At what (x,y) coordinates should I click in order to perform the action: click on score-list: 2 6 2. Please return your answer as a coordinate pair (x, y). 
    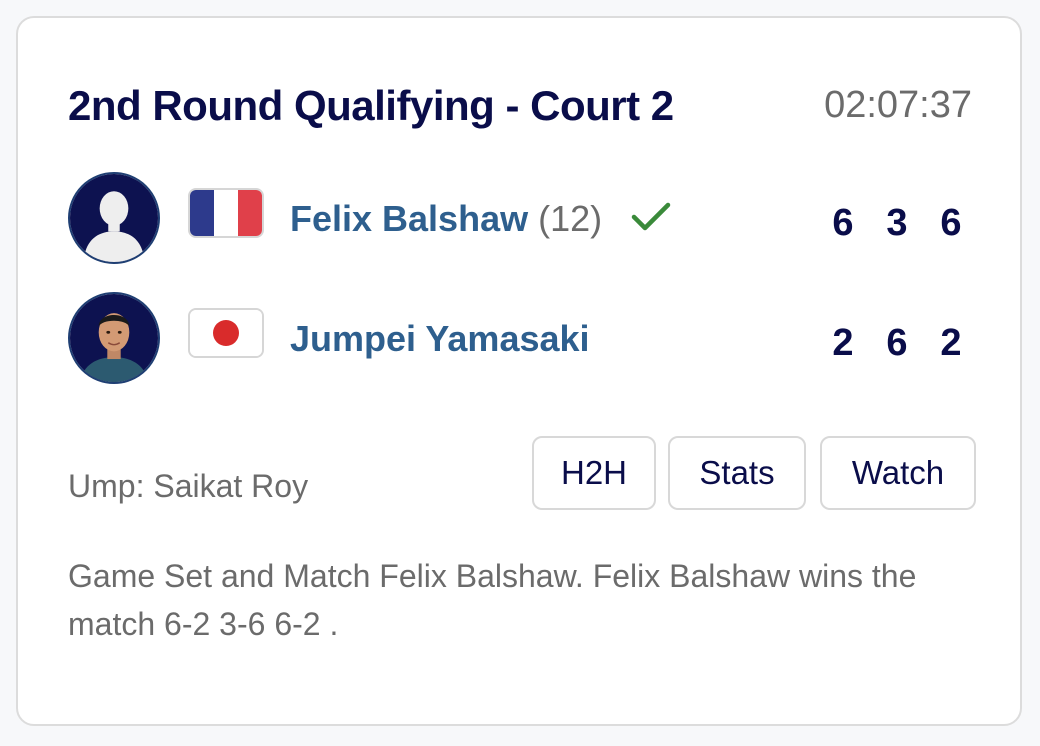
    Looking at the image, I should click on (897, 343).